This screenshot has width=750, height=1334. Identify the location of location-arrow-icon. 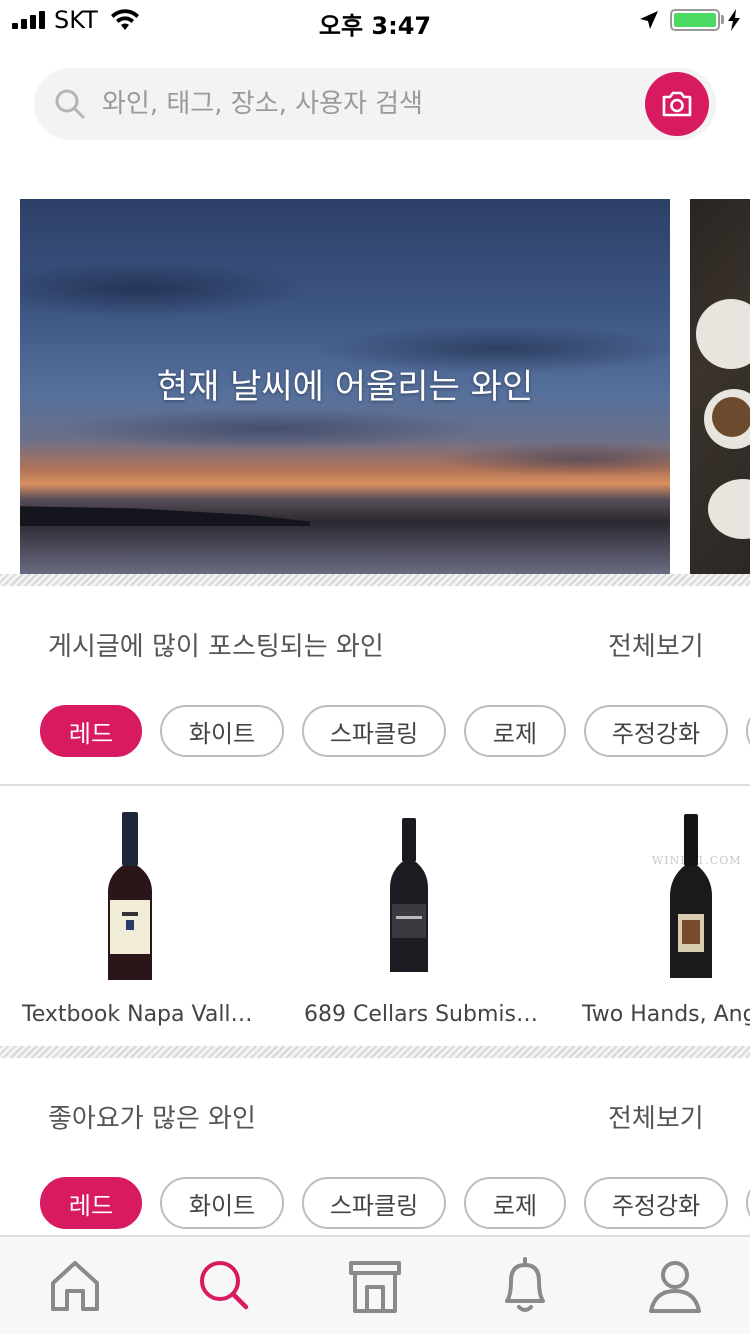
(649, 20).